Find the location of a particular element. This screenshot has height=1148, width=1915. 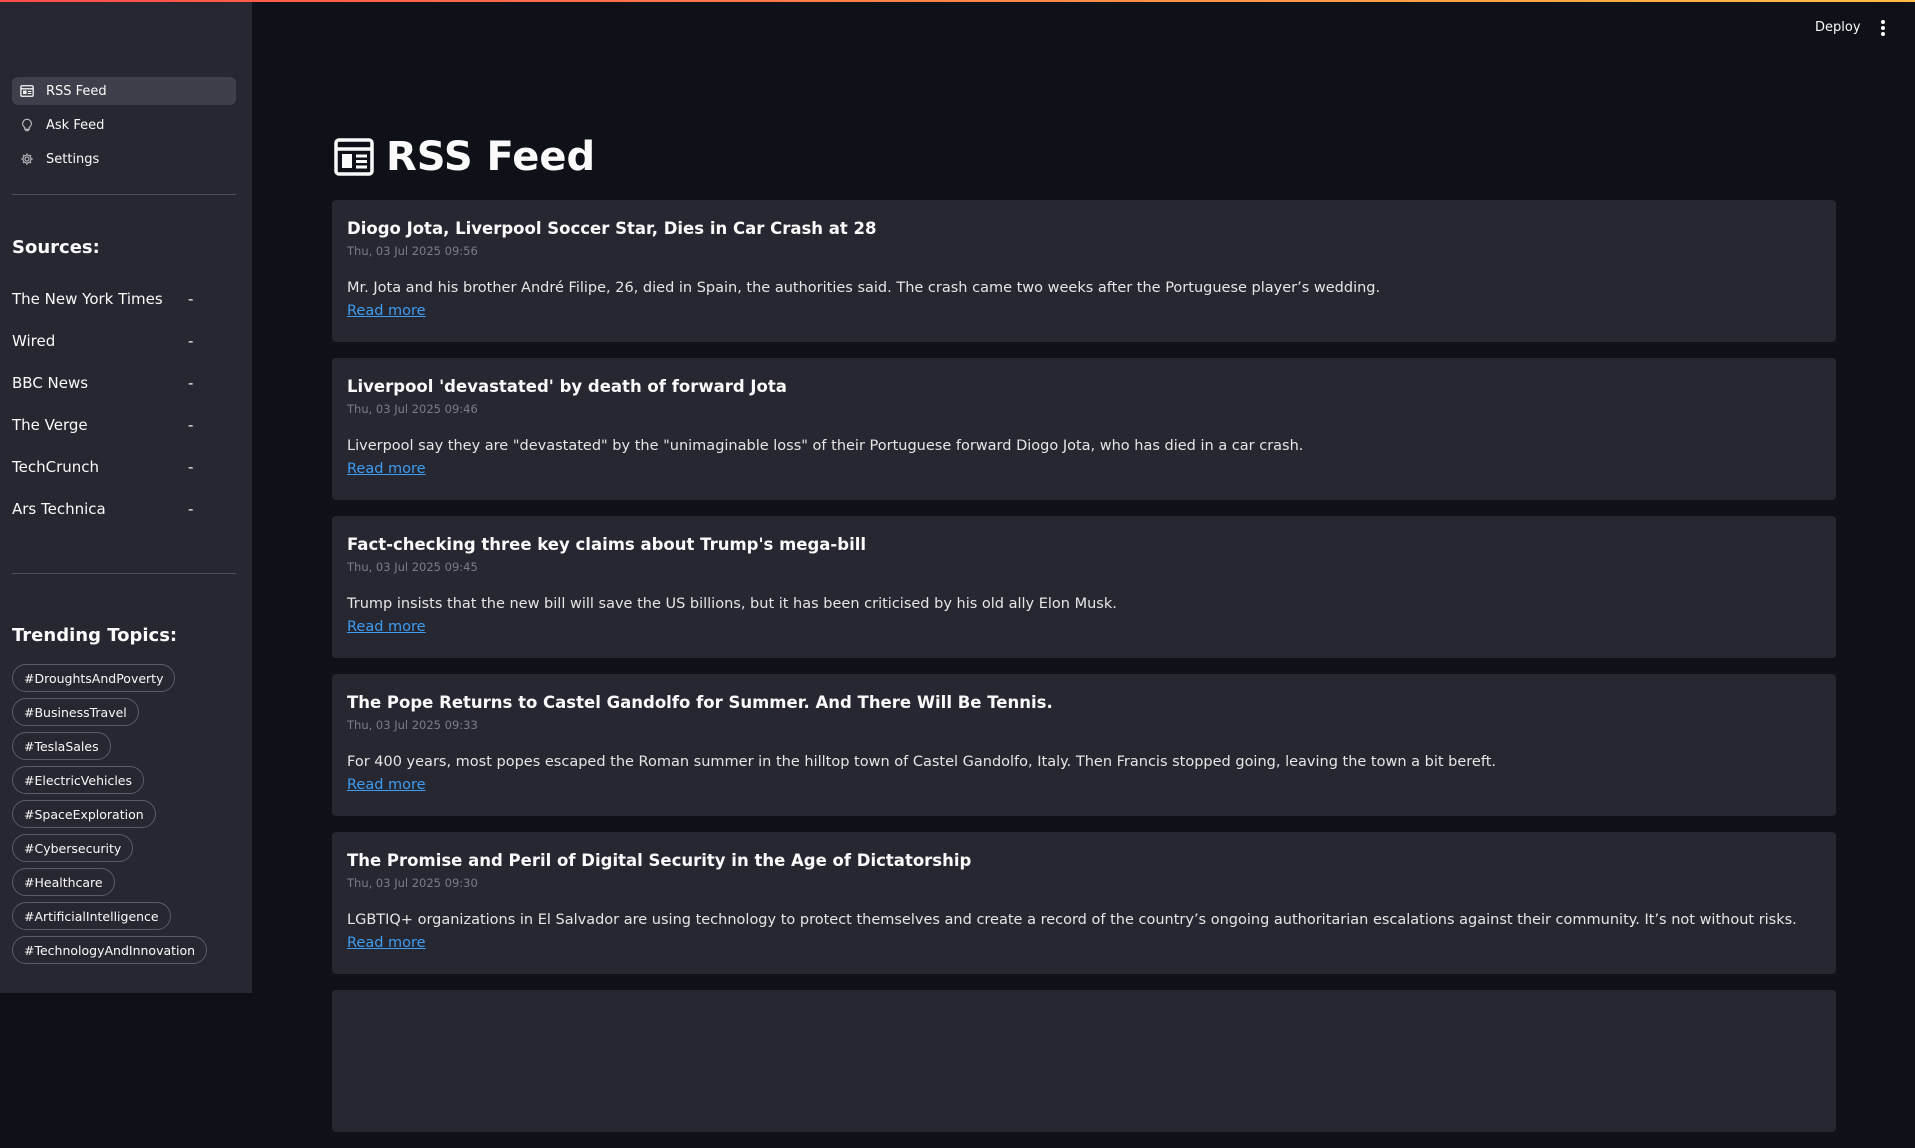

page-title-text: RSS Feed is located at coordinates (491, 157).